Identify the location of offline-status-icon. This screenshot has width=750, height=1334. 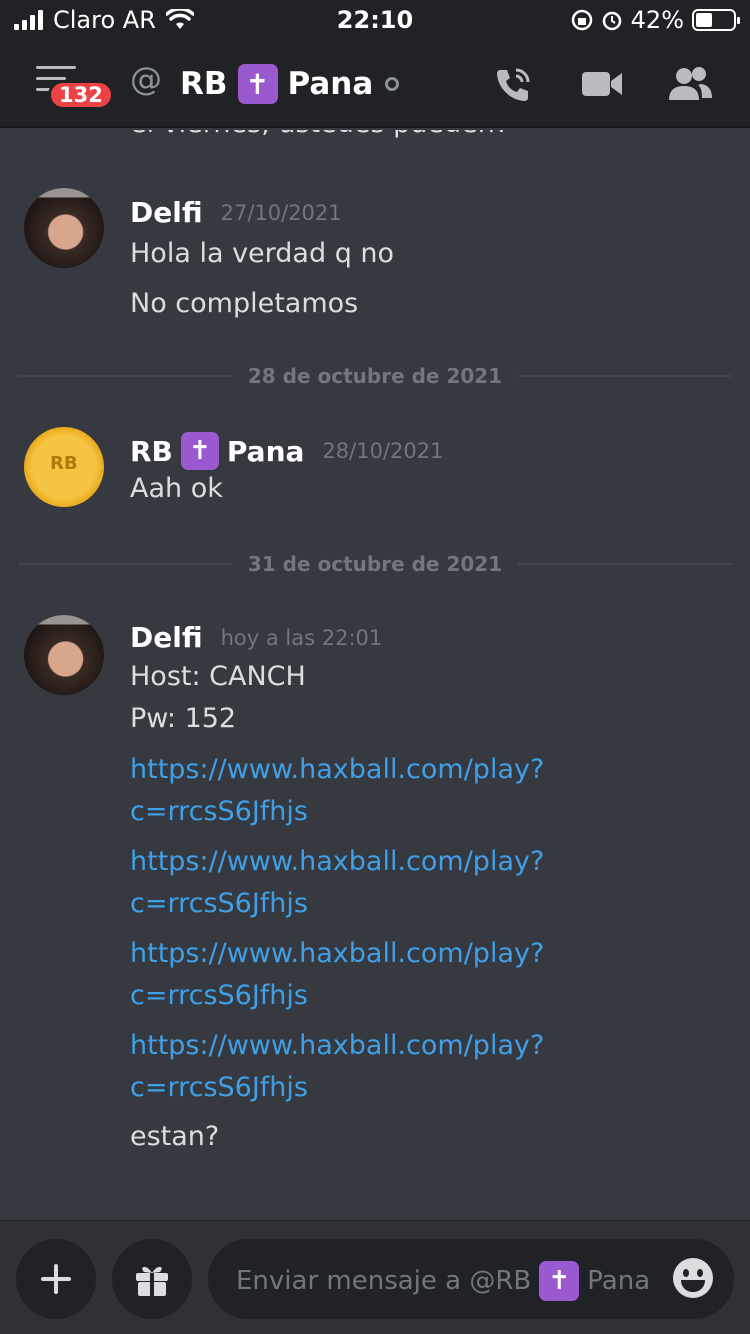
(392, 84).